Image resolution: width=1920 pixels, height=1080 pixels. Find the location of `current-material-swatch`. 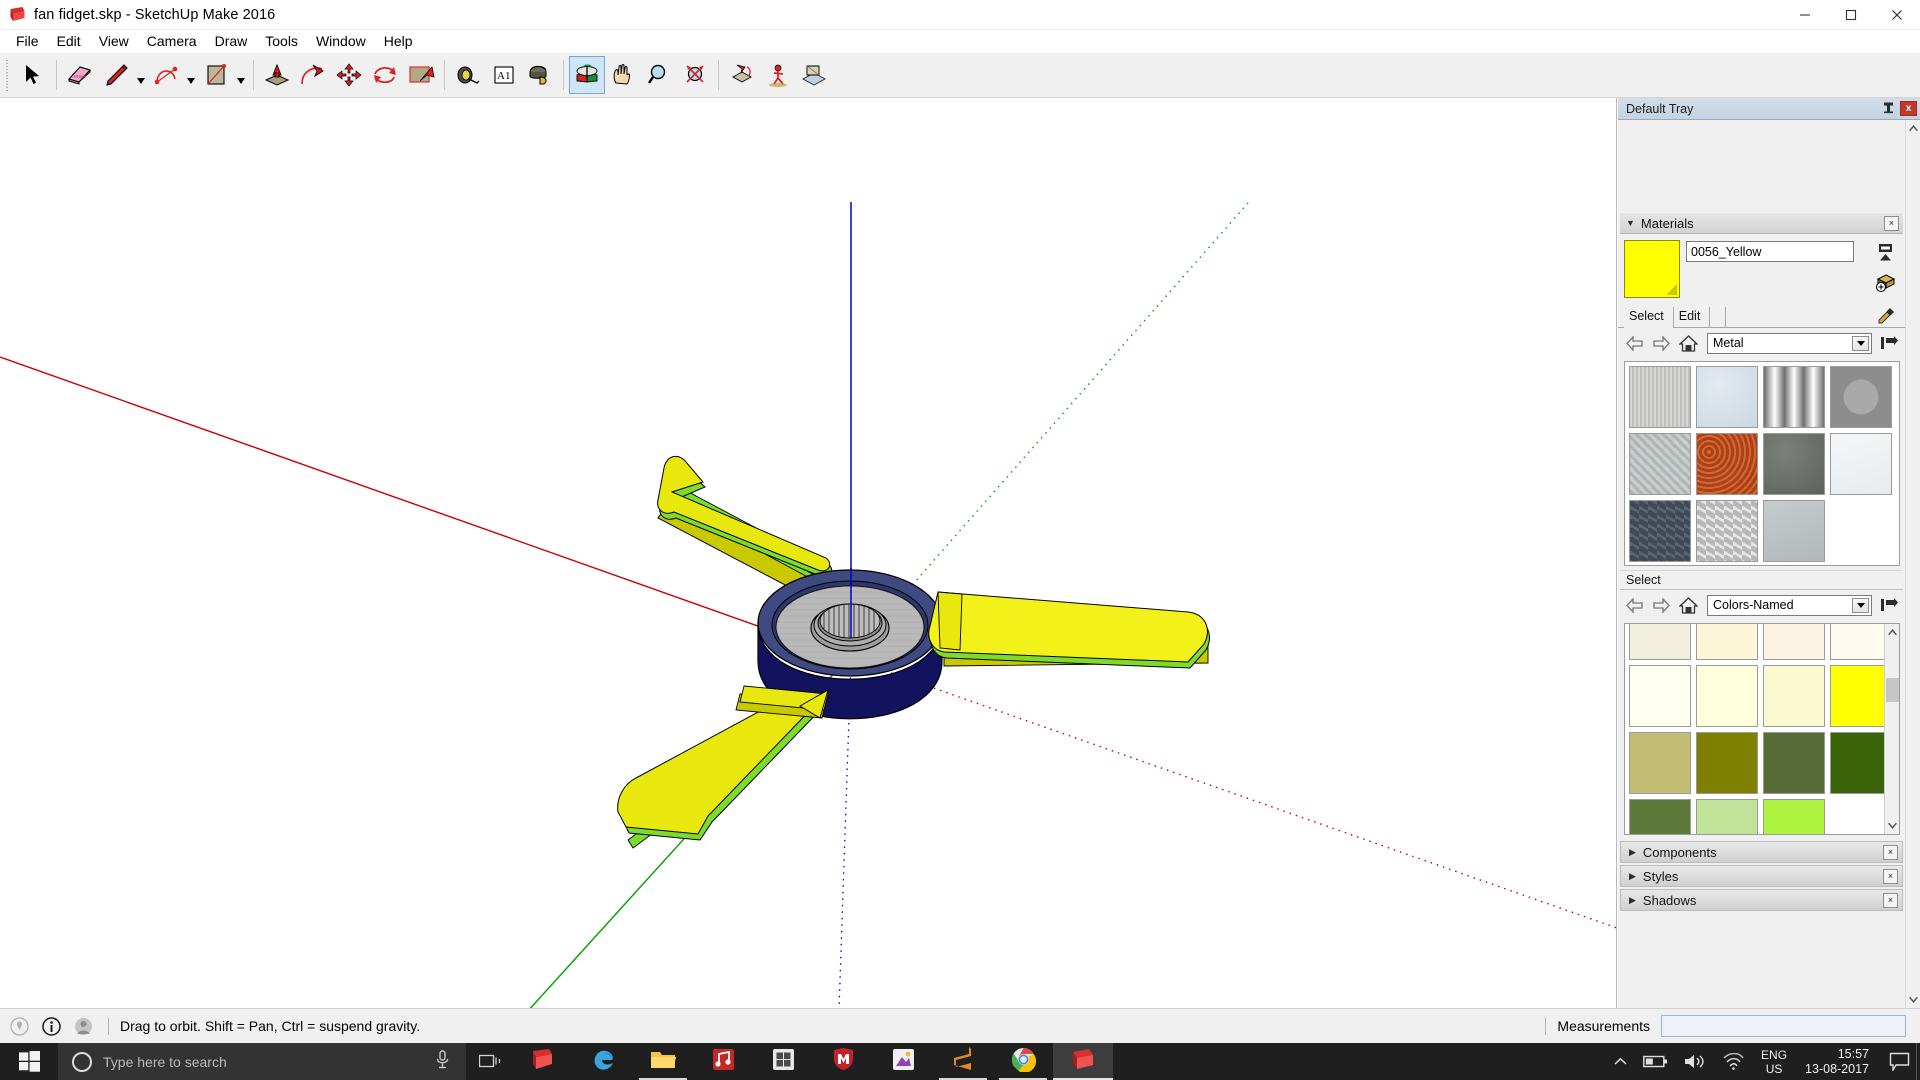

current-material-swatch is located at coordinates (1652, 269).